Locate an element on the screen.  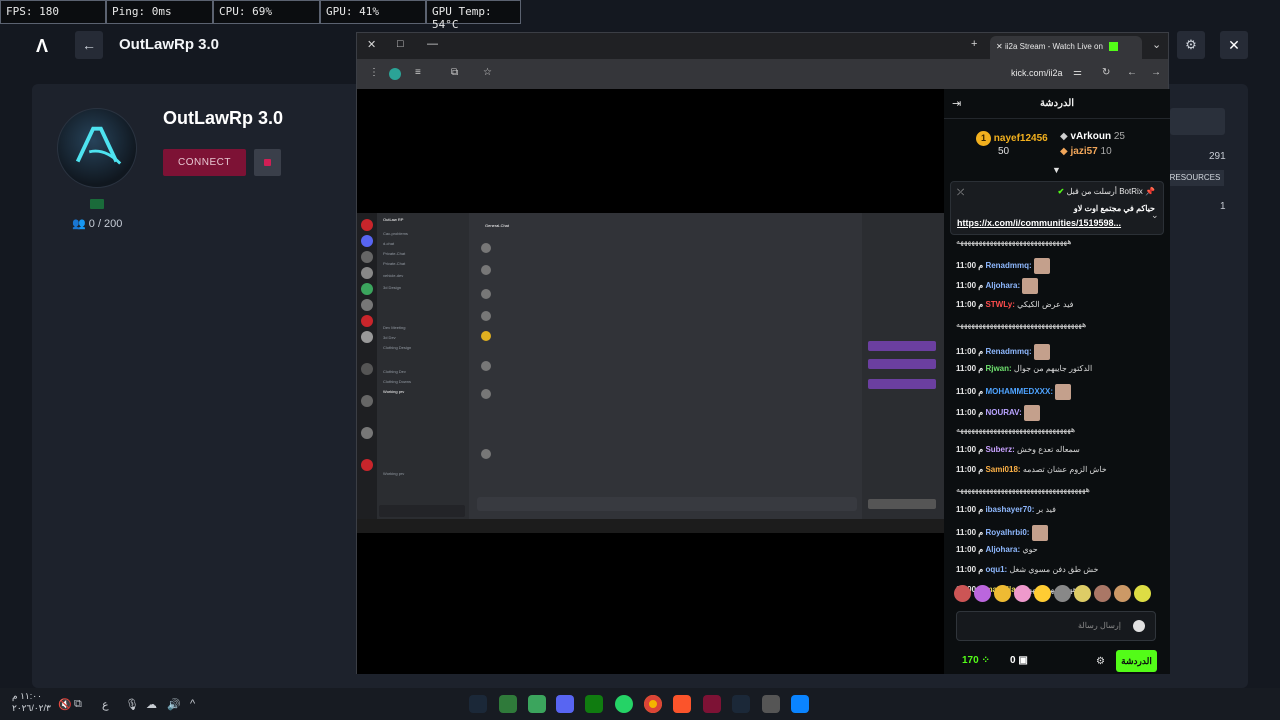
channel-points: 170 ⁘ is located at coordinates (976, 660).